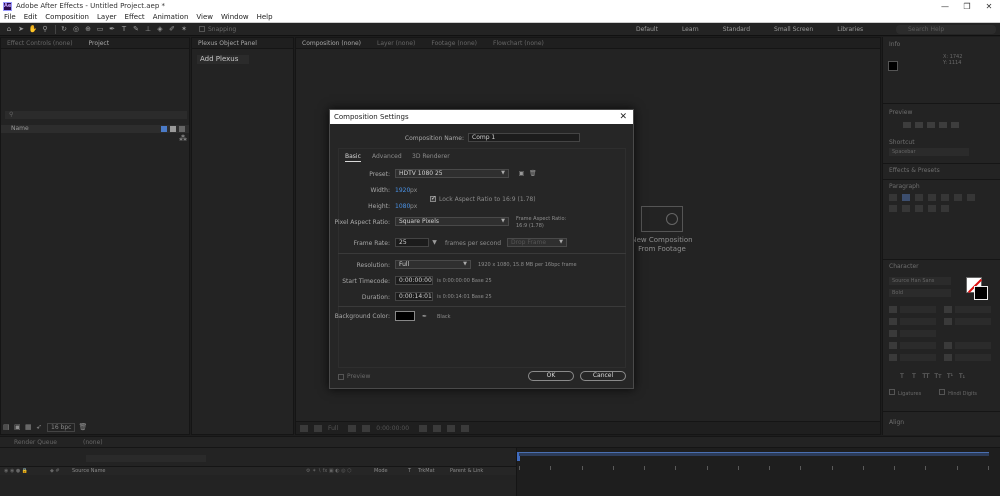  Describe the element at coordinates (184, 29) in the screenshot. I see `puppet-tool-icon: ✶` at that location.